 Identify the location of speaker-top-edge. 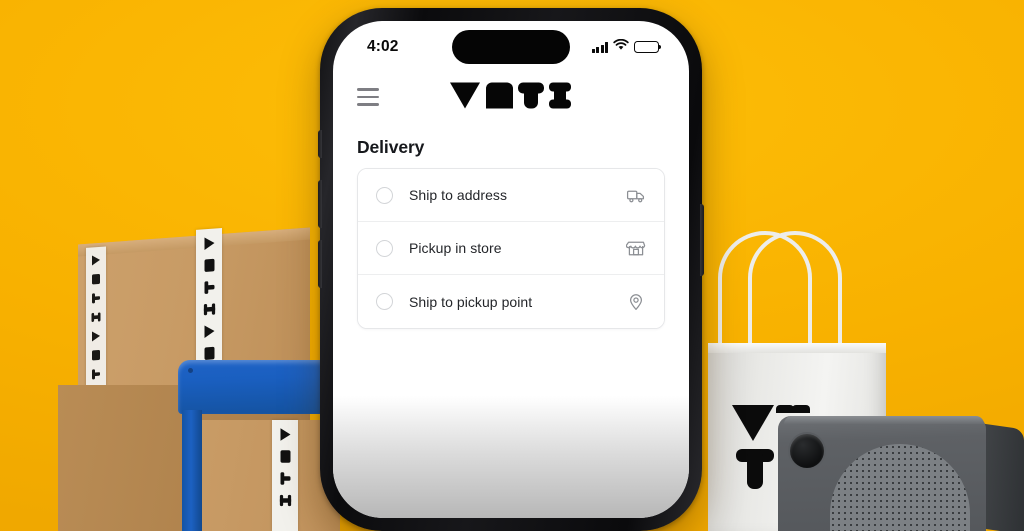
(884, 420).